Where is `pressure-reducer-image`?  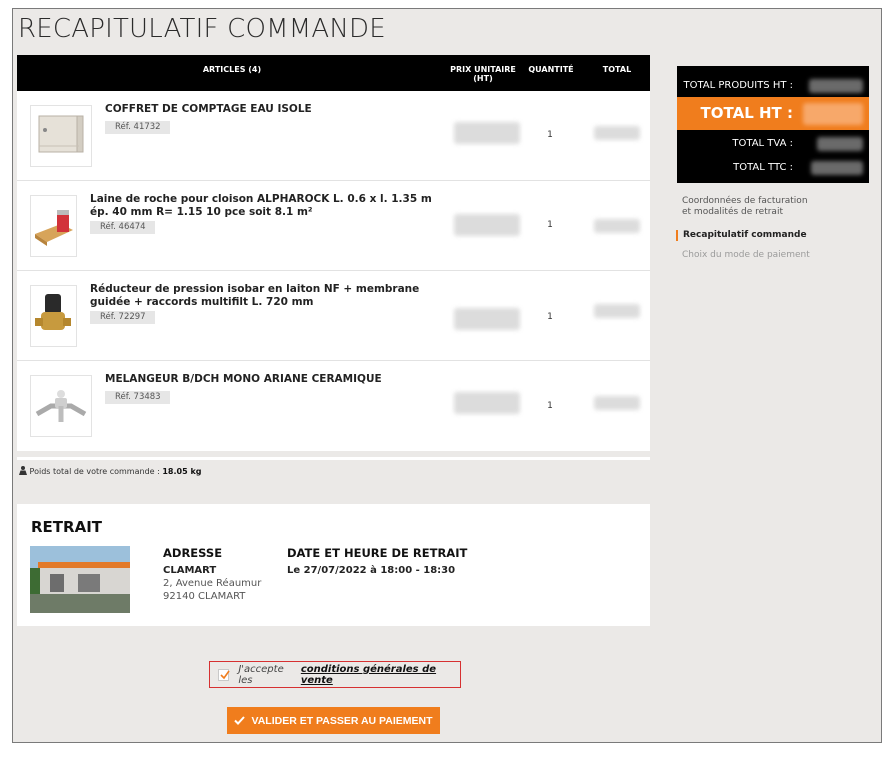 pressure-reducer-image is located at coordinates (53, 316).